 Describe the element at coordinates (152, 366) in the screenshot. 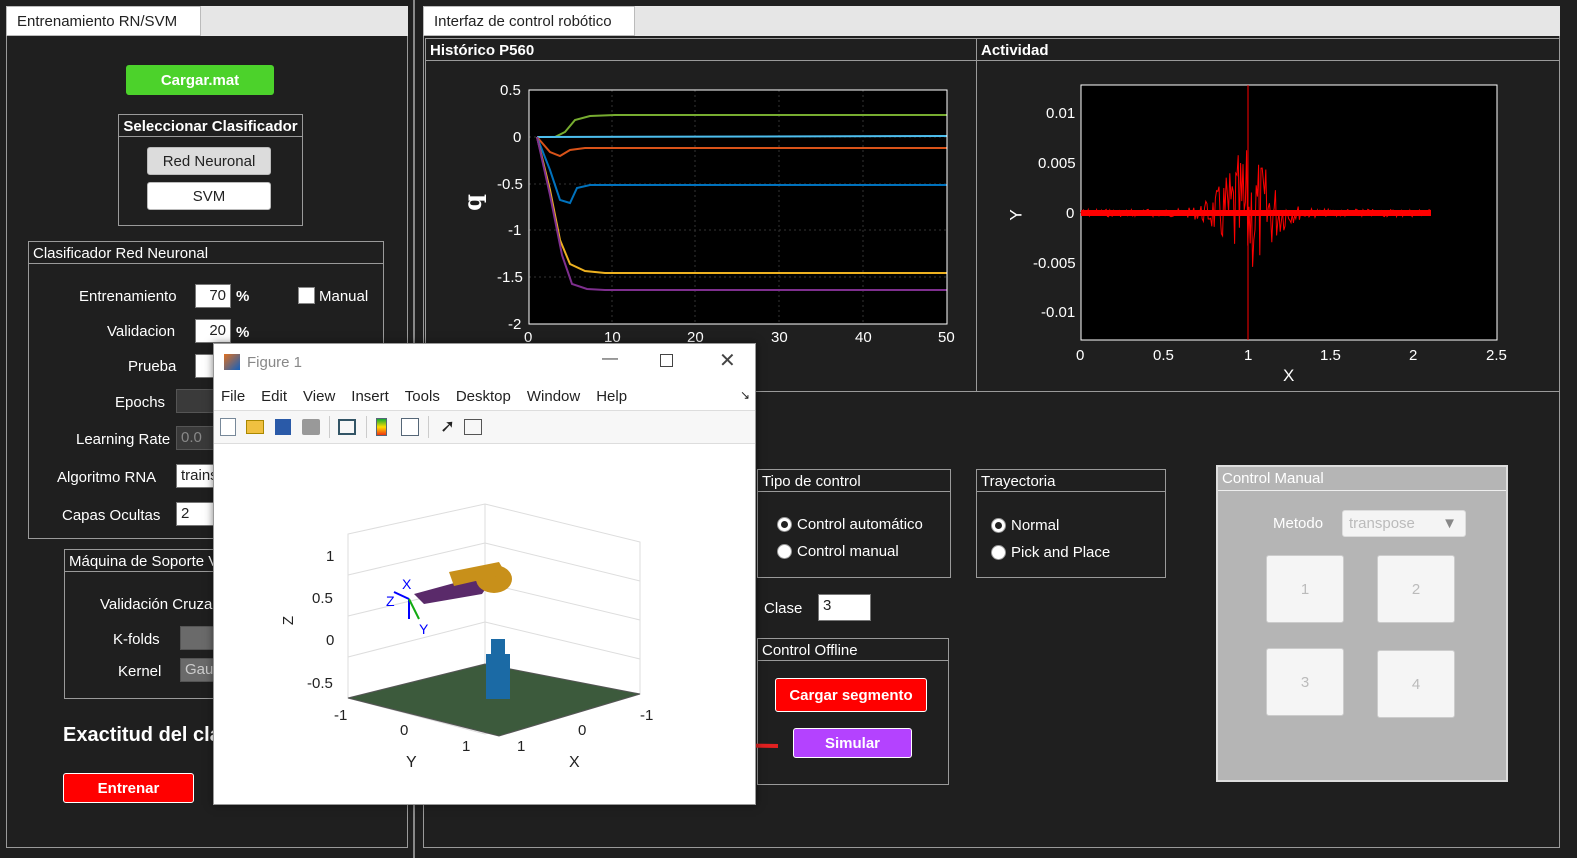

I see `test-label: Prueba` at that location.